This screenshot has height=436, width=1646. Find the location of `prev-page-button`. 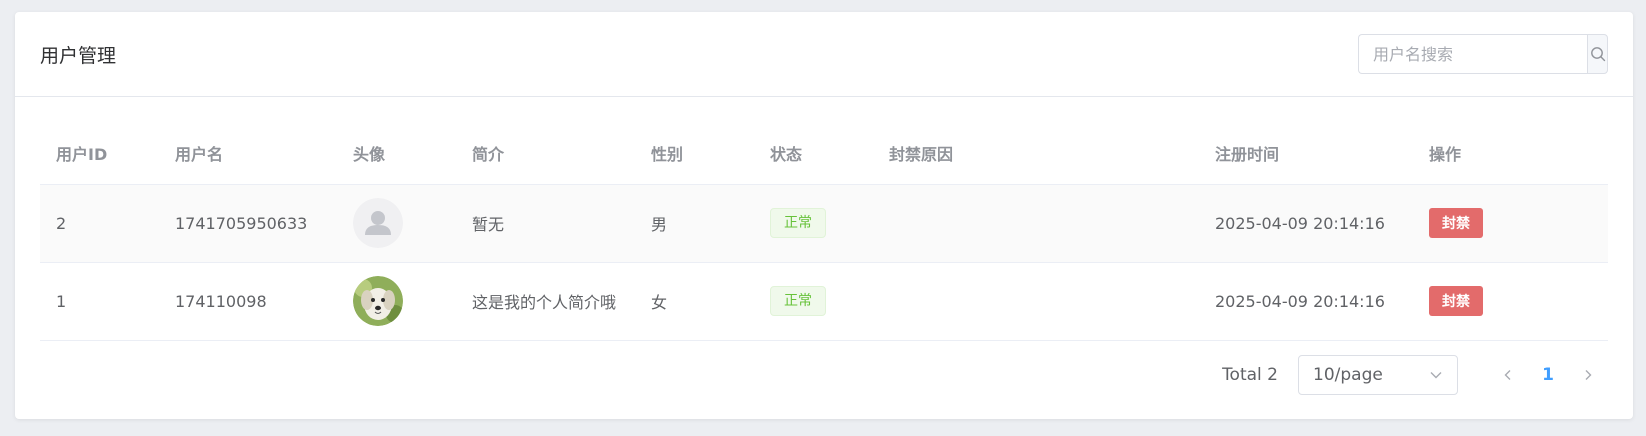

prev-page-button is located at coordinates (1508, 375).